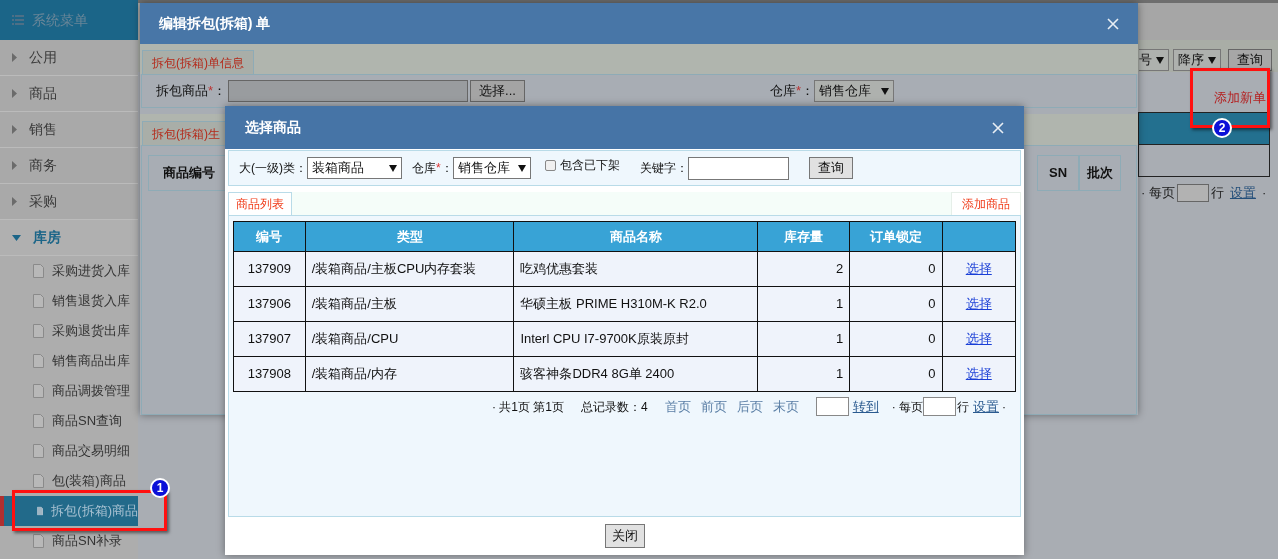 The height and width of the screenshot is (559, 1278). What do you see at coordinates (1197, 60) in the screenshot?
I see `dropdown-select: 降序` at bounding box center [1197, 60].